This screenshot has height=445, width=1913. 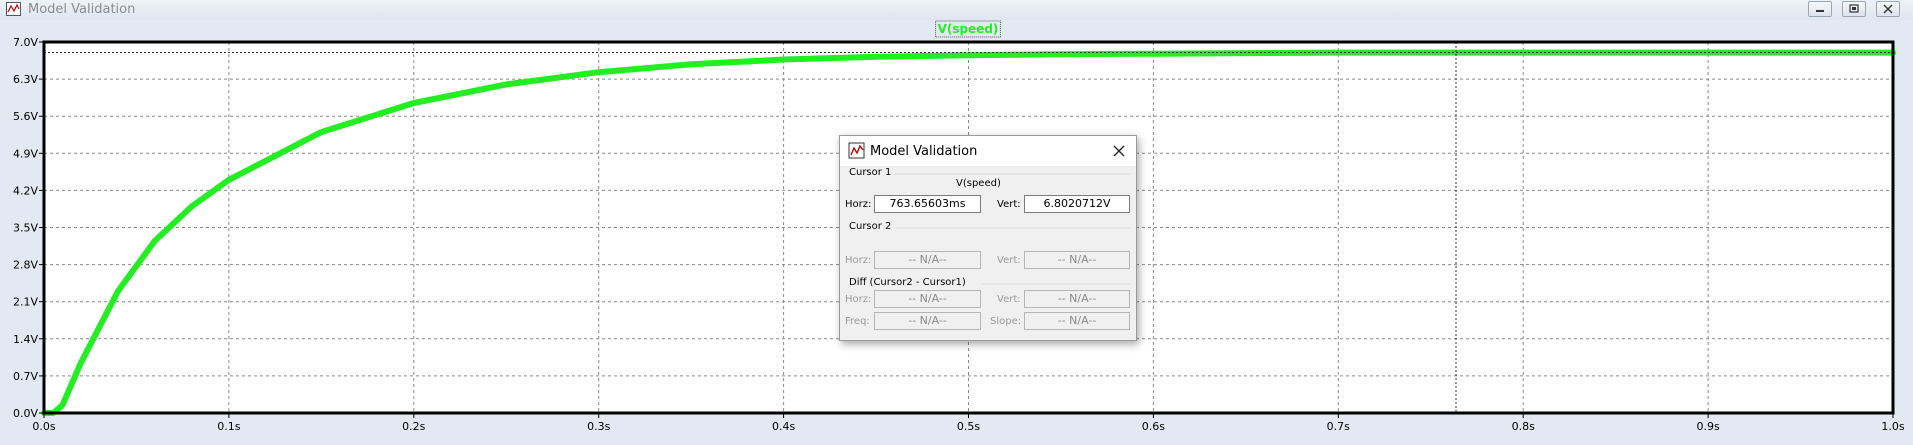 What do you see at coordinates (25, 376) in the screenshot?
I see `y-tick-label: 0.7V` at bounding box center [25, 376].